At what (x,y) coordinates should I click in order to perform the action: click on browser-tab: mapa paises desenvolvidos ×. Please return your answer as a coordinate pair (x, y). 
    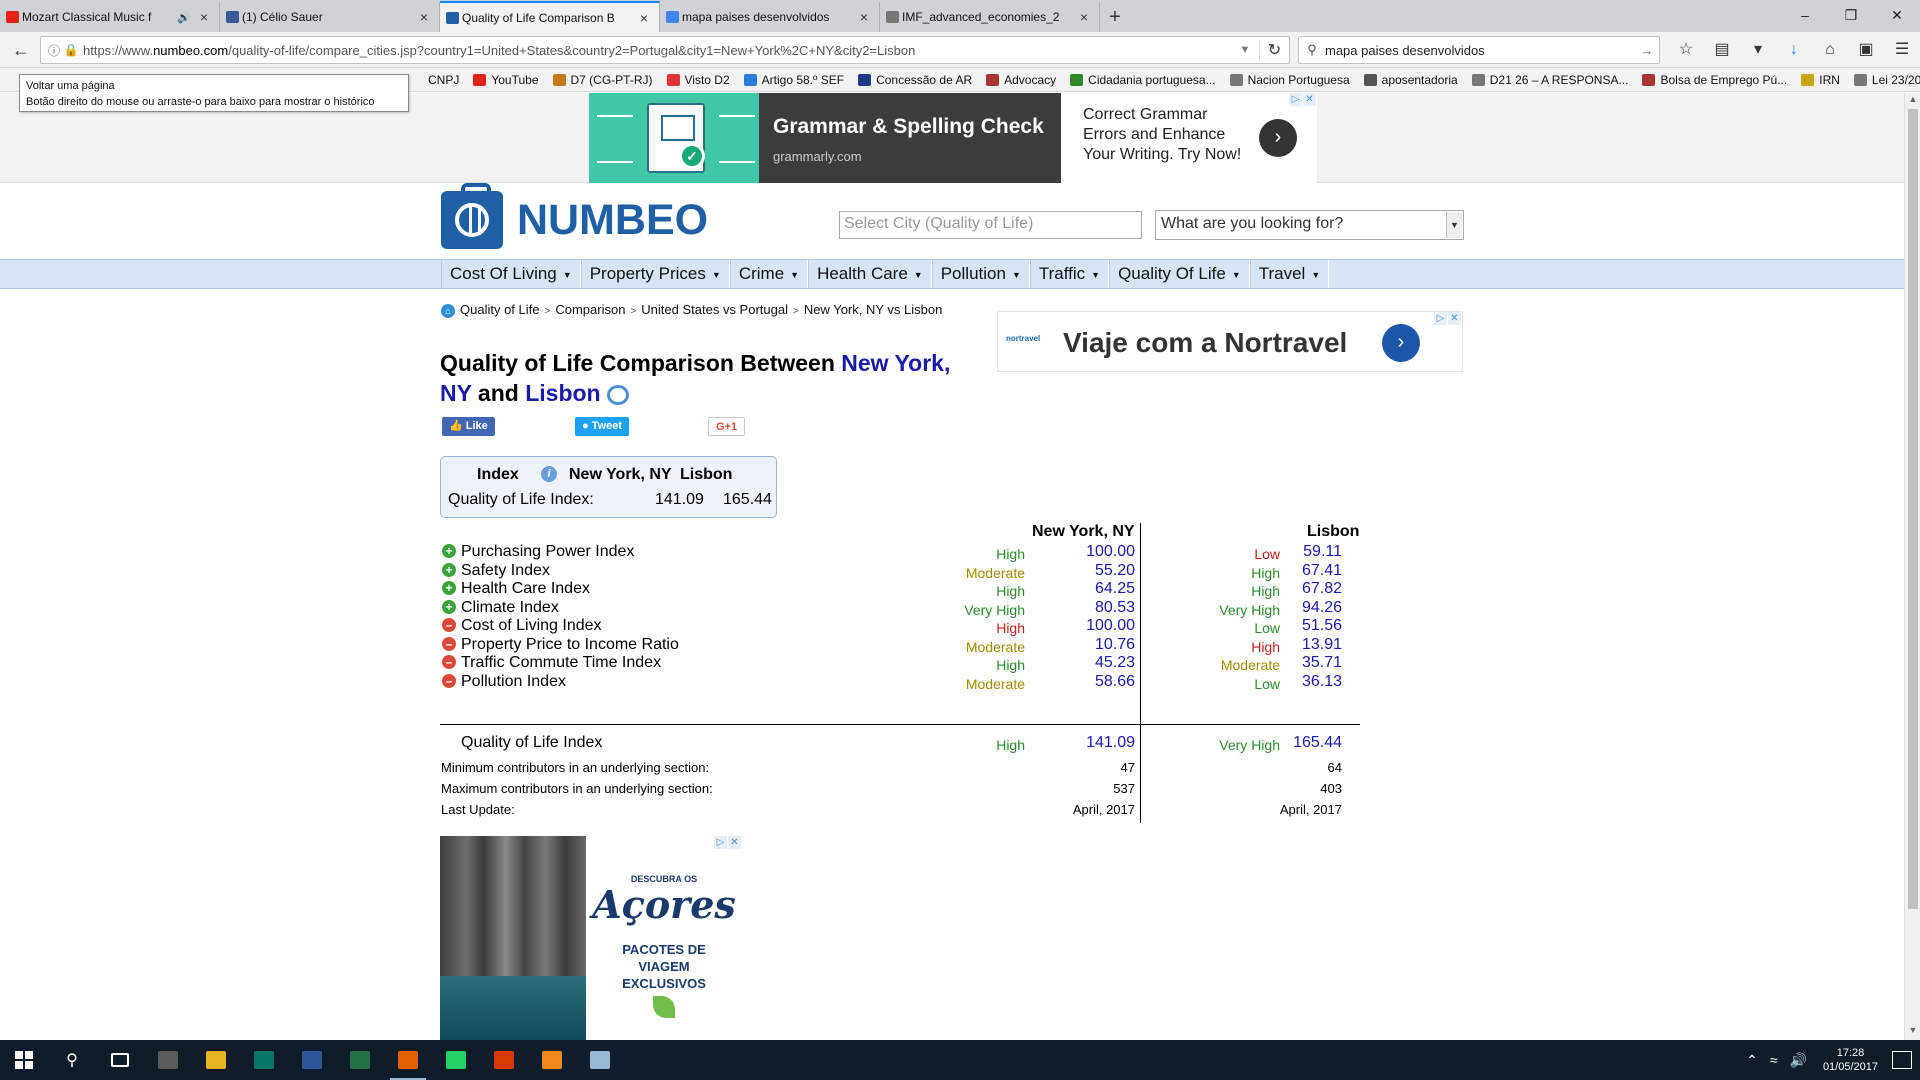
    Looking at the image, I should click on (770, 17).